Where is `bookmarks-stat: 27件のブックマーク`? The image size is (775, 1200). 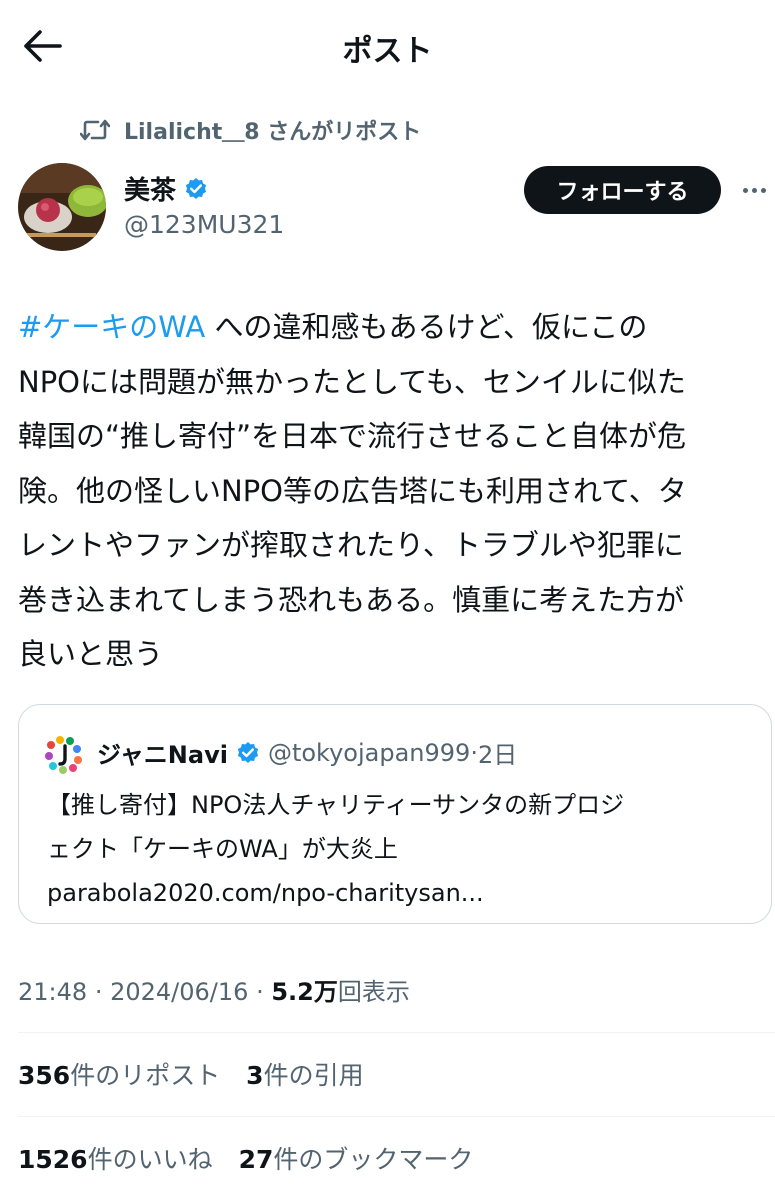 bookmarks-stat: 27件のブックマーク is located at coordinates (356, 1158).